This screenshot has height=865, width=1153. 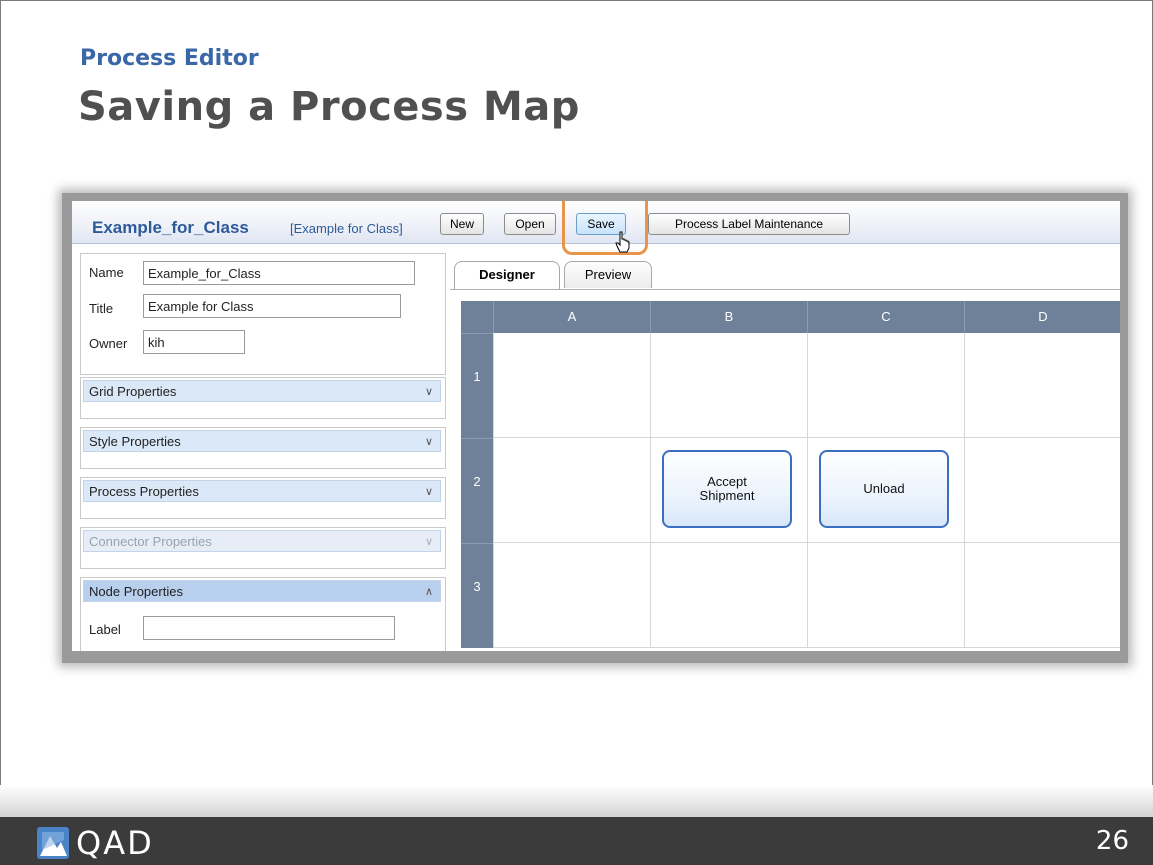 I want to click on process-map-title: [Example for Class], so click(x=346, y=228).